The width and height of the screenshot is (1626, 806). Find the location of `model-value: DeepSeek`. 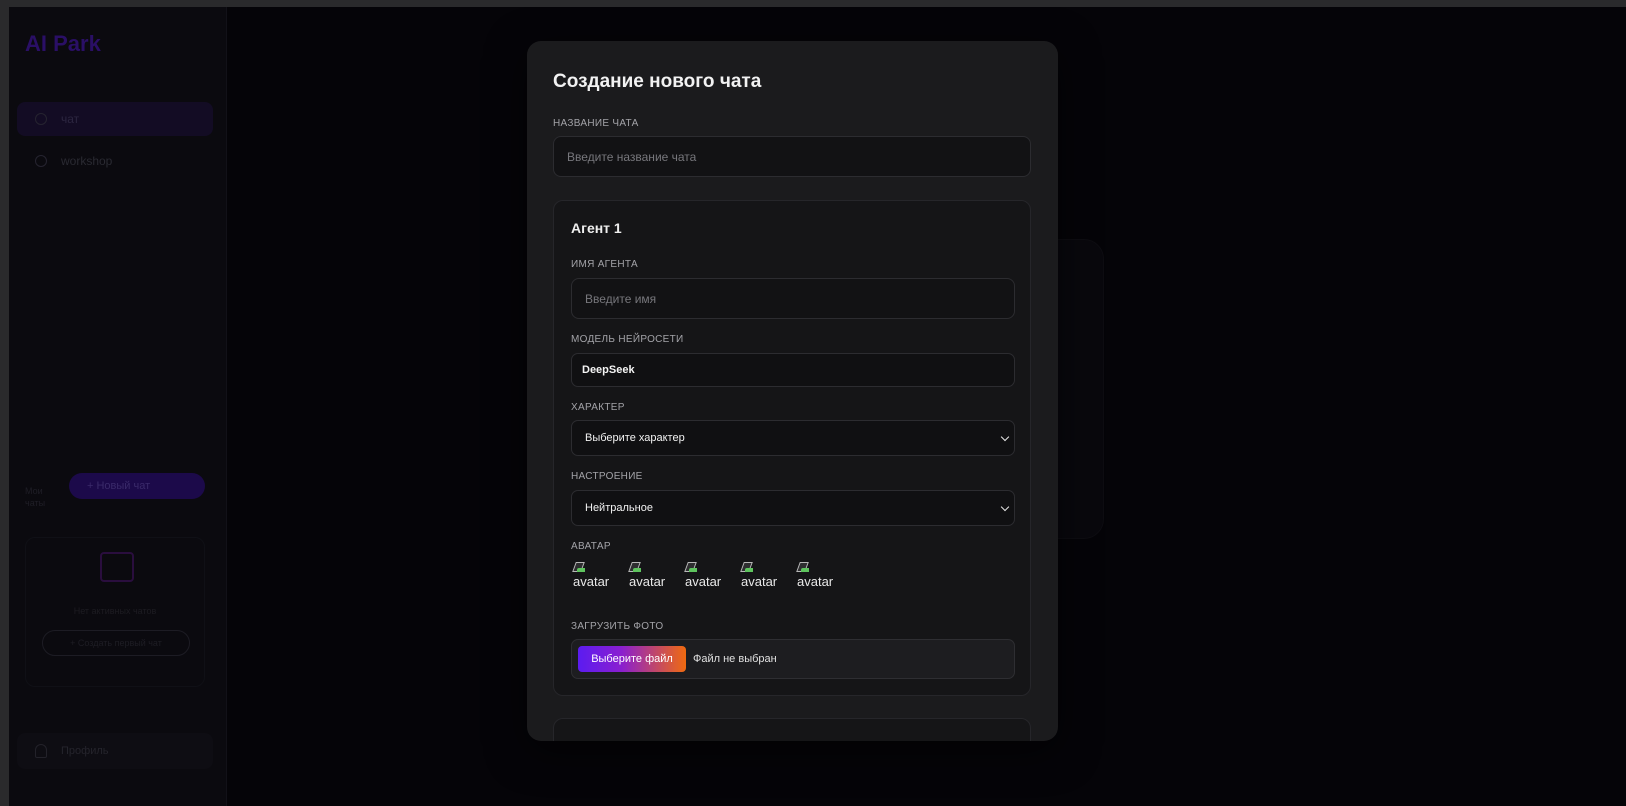

model-value: DeepSeek is located at coordinates (608, 370).